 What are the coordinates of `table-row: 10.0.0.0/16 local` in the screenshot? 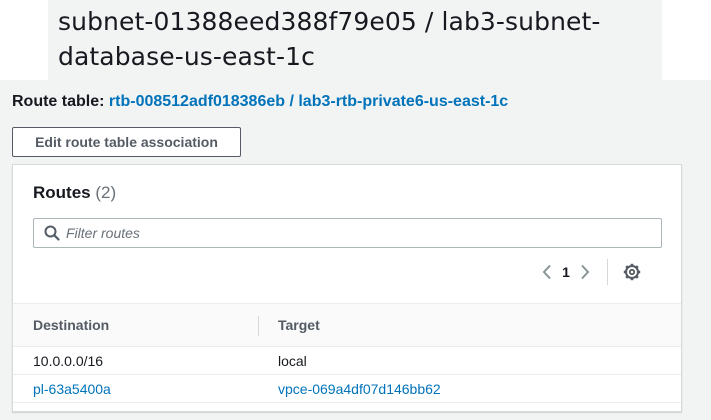 It's located at (347, 361).